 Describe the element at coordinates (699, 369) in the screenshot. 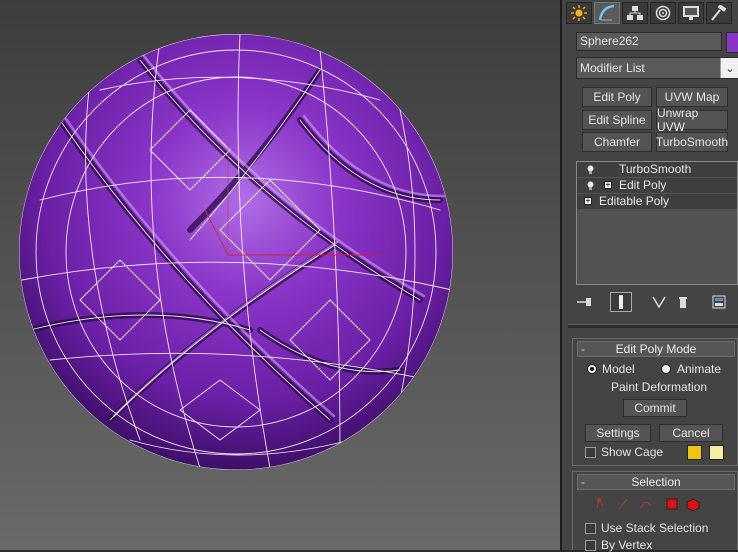

I see `animate-label: Animate` at that location.